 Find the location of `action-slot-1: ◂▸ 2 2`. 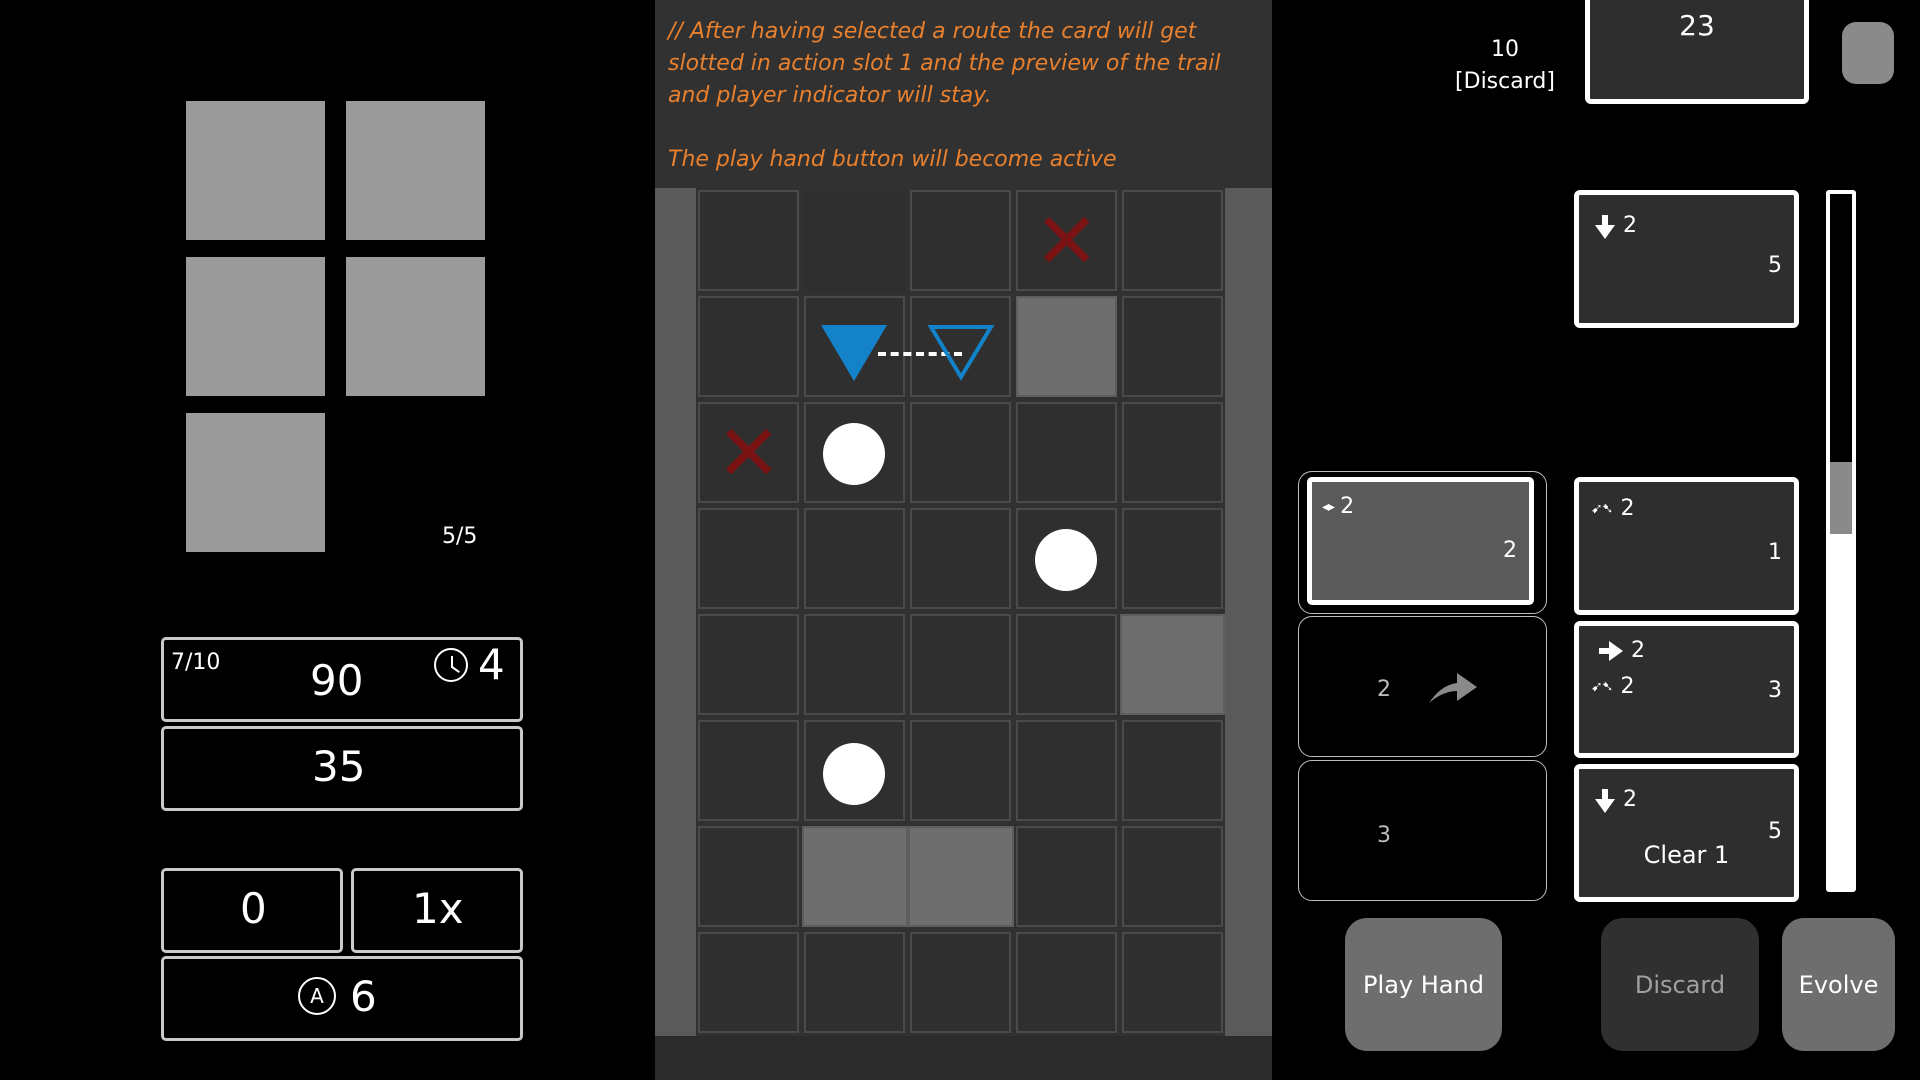

action-slot-1: ◂▸ 2 2 is located at coordinates (1422, 542).